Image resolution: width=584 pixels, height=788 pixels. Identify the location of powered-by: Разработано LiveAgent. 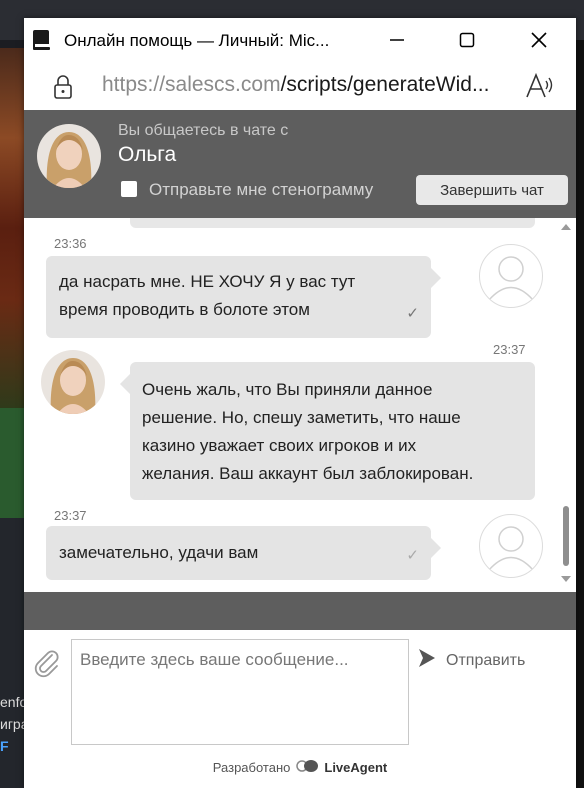
(300, 767).